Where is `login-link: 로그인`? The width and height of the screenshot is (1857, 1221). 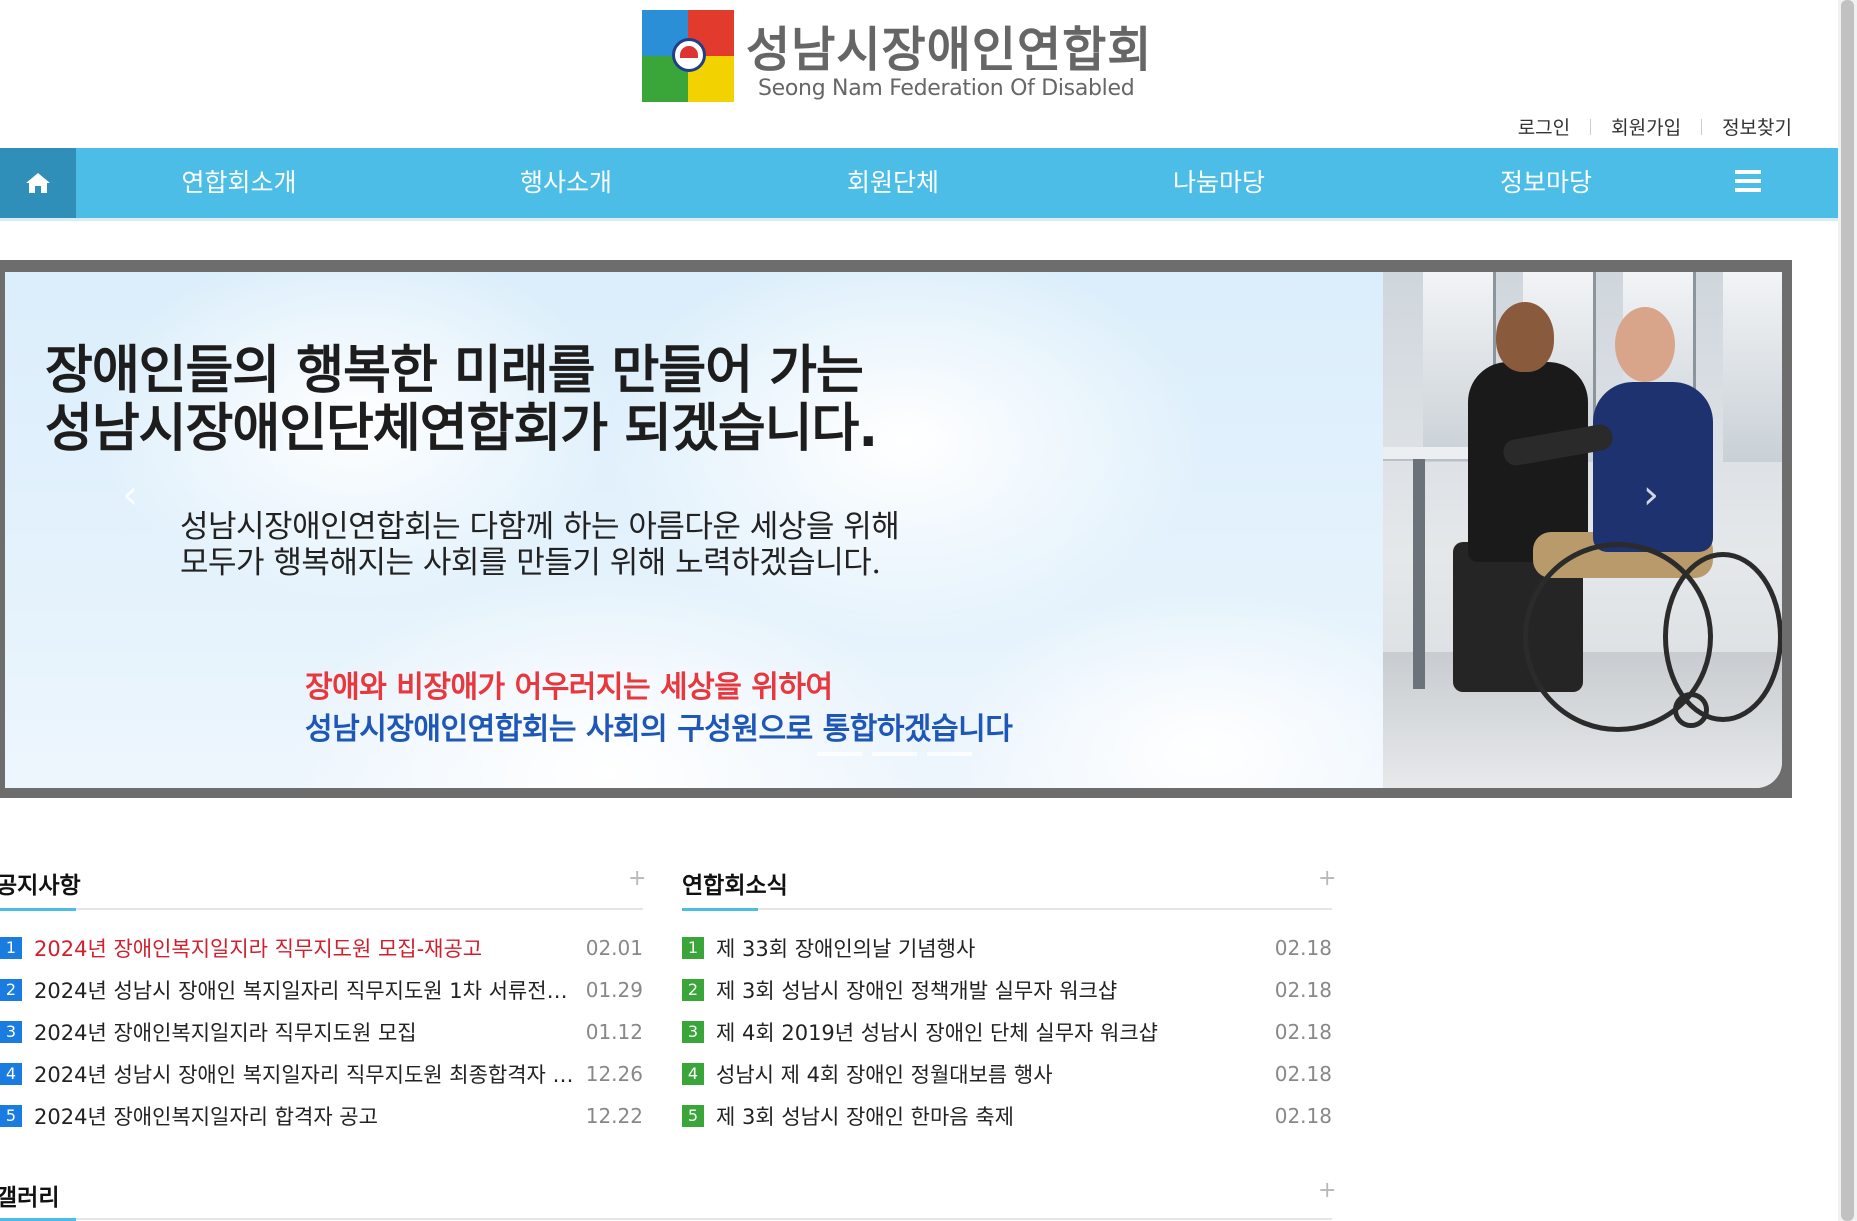 login-link: 로그인 is located at coordinates (1544, 126).